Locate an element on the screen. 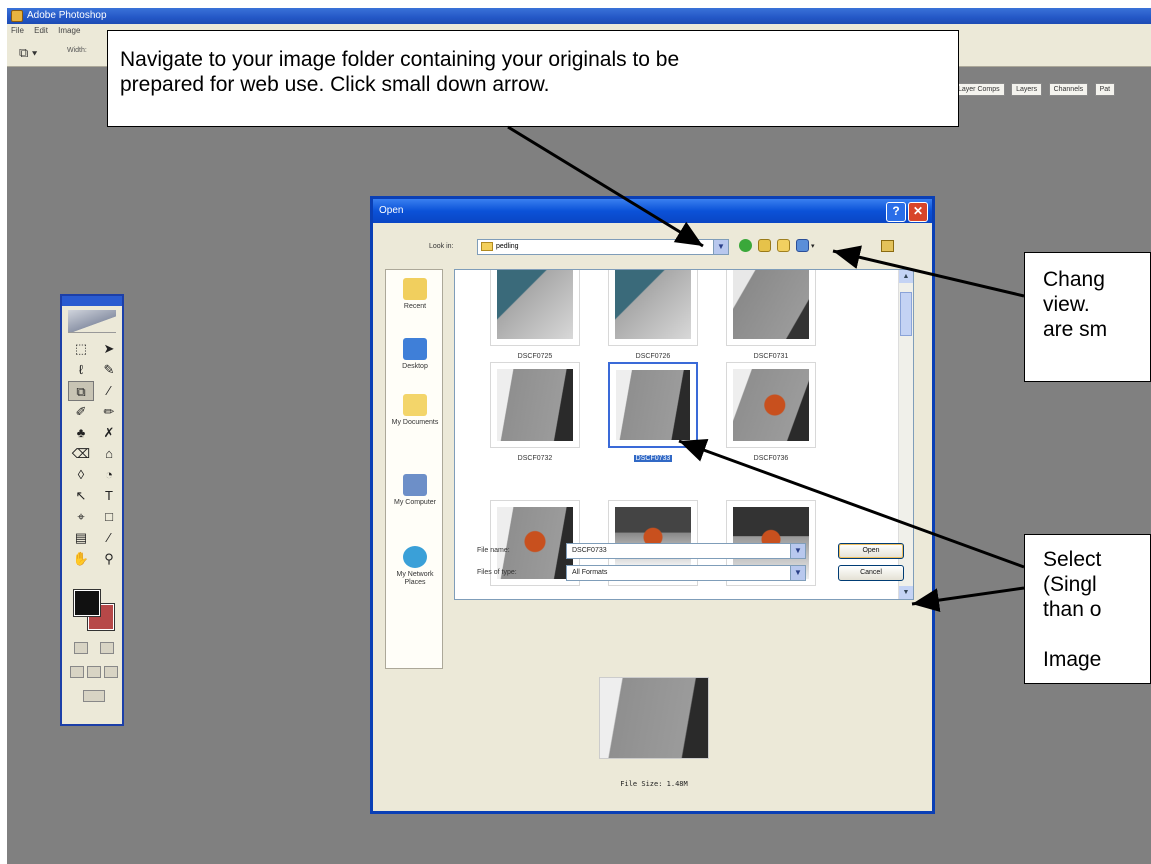  selected-file-name: DSCF0733 is located at coordinates (653, 458).